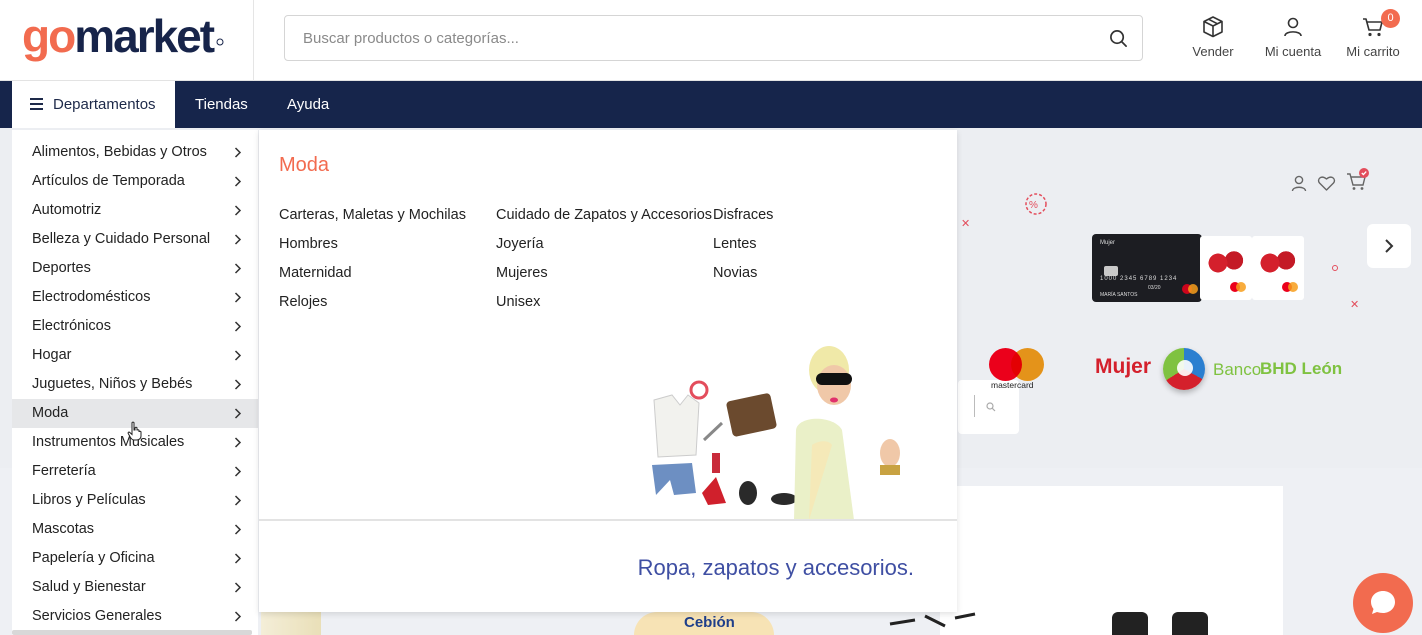 This screenshot has height=635, width=1422. Describe the element at coordinates (522, 273) in the screenshot. I see `subcategory-link: Mujeres` at that location.